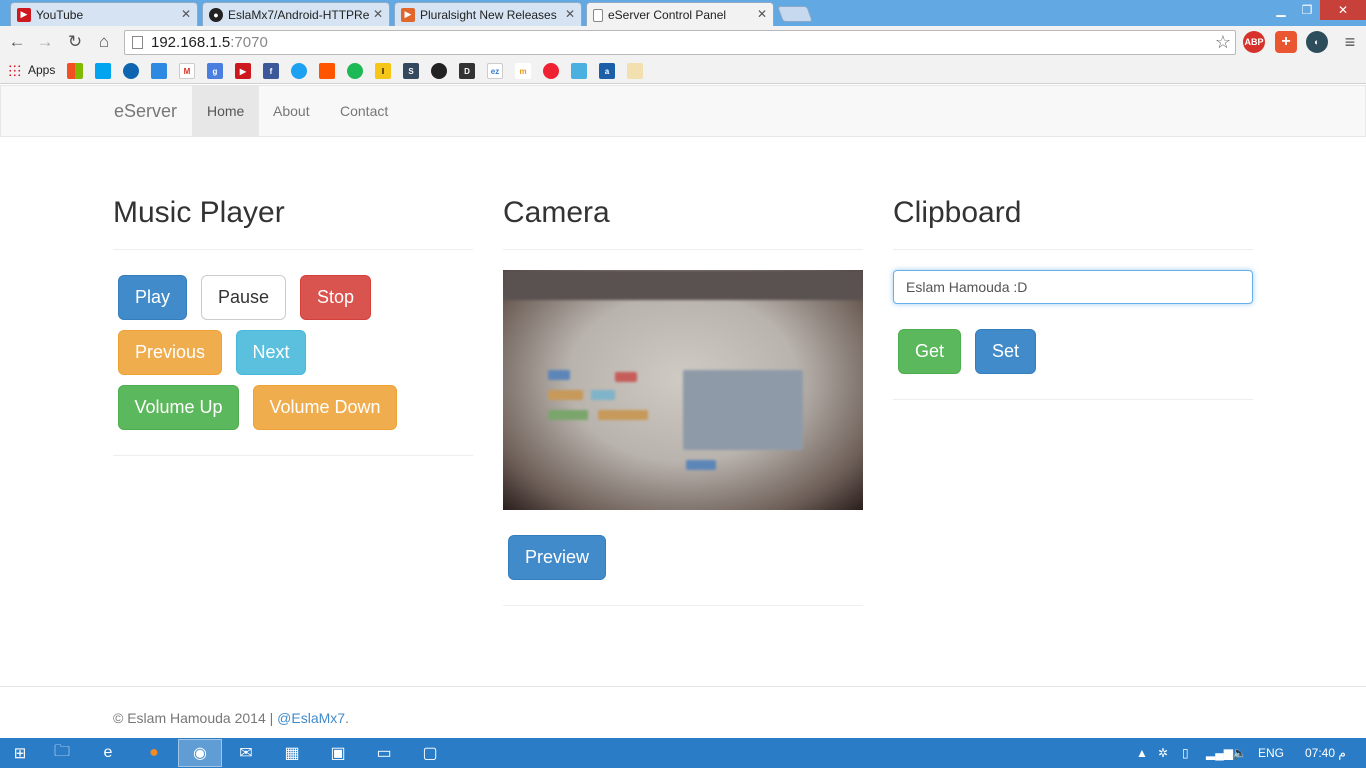 This screenshot has height=768, width=1366. Describe the element at coordinates (1307, 10) in the screenshot. I see `maximize-button: ❐` at that location.